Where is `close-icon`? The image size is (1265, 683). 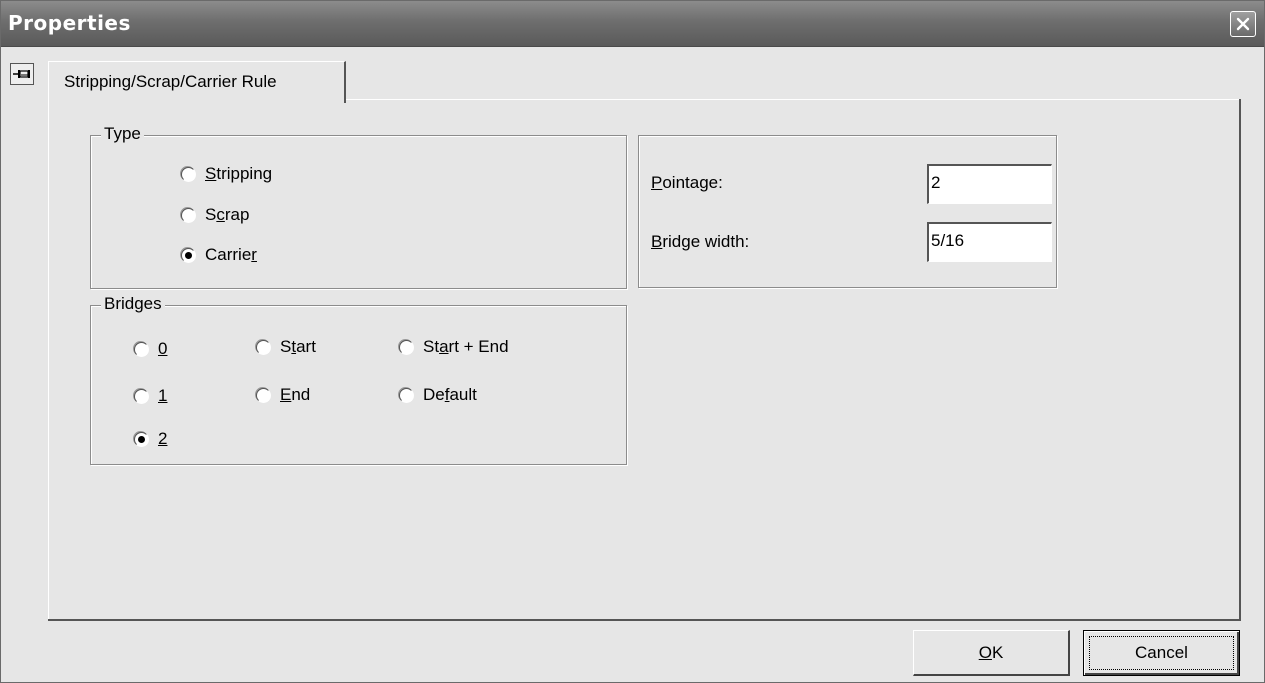 close-icon is located at coordinates (1243, 24).